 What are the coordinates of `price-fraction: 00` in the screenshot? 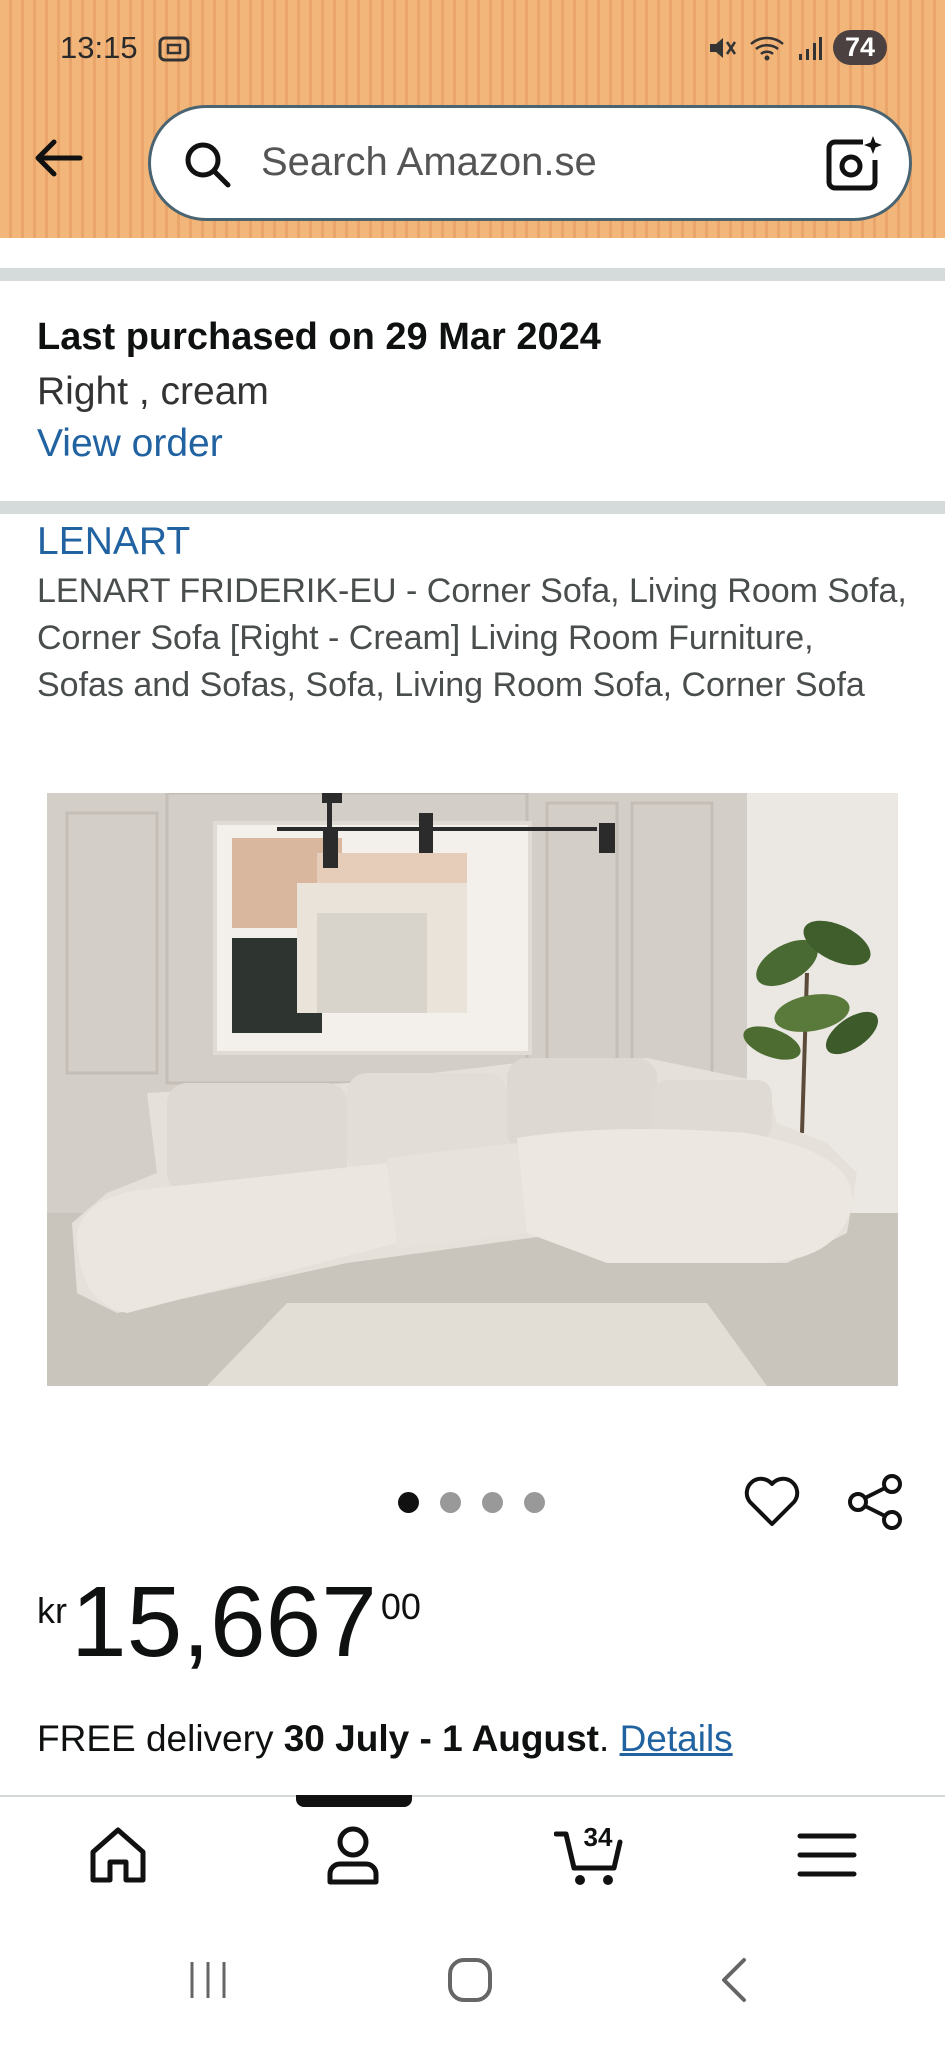 It's located at (400, 1606).